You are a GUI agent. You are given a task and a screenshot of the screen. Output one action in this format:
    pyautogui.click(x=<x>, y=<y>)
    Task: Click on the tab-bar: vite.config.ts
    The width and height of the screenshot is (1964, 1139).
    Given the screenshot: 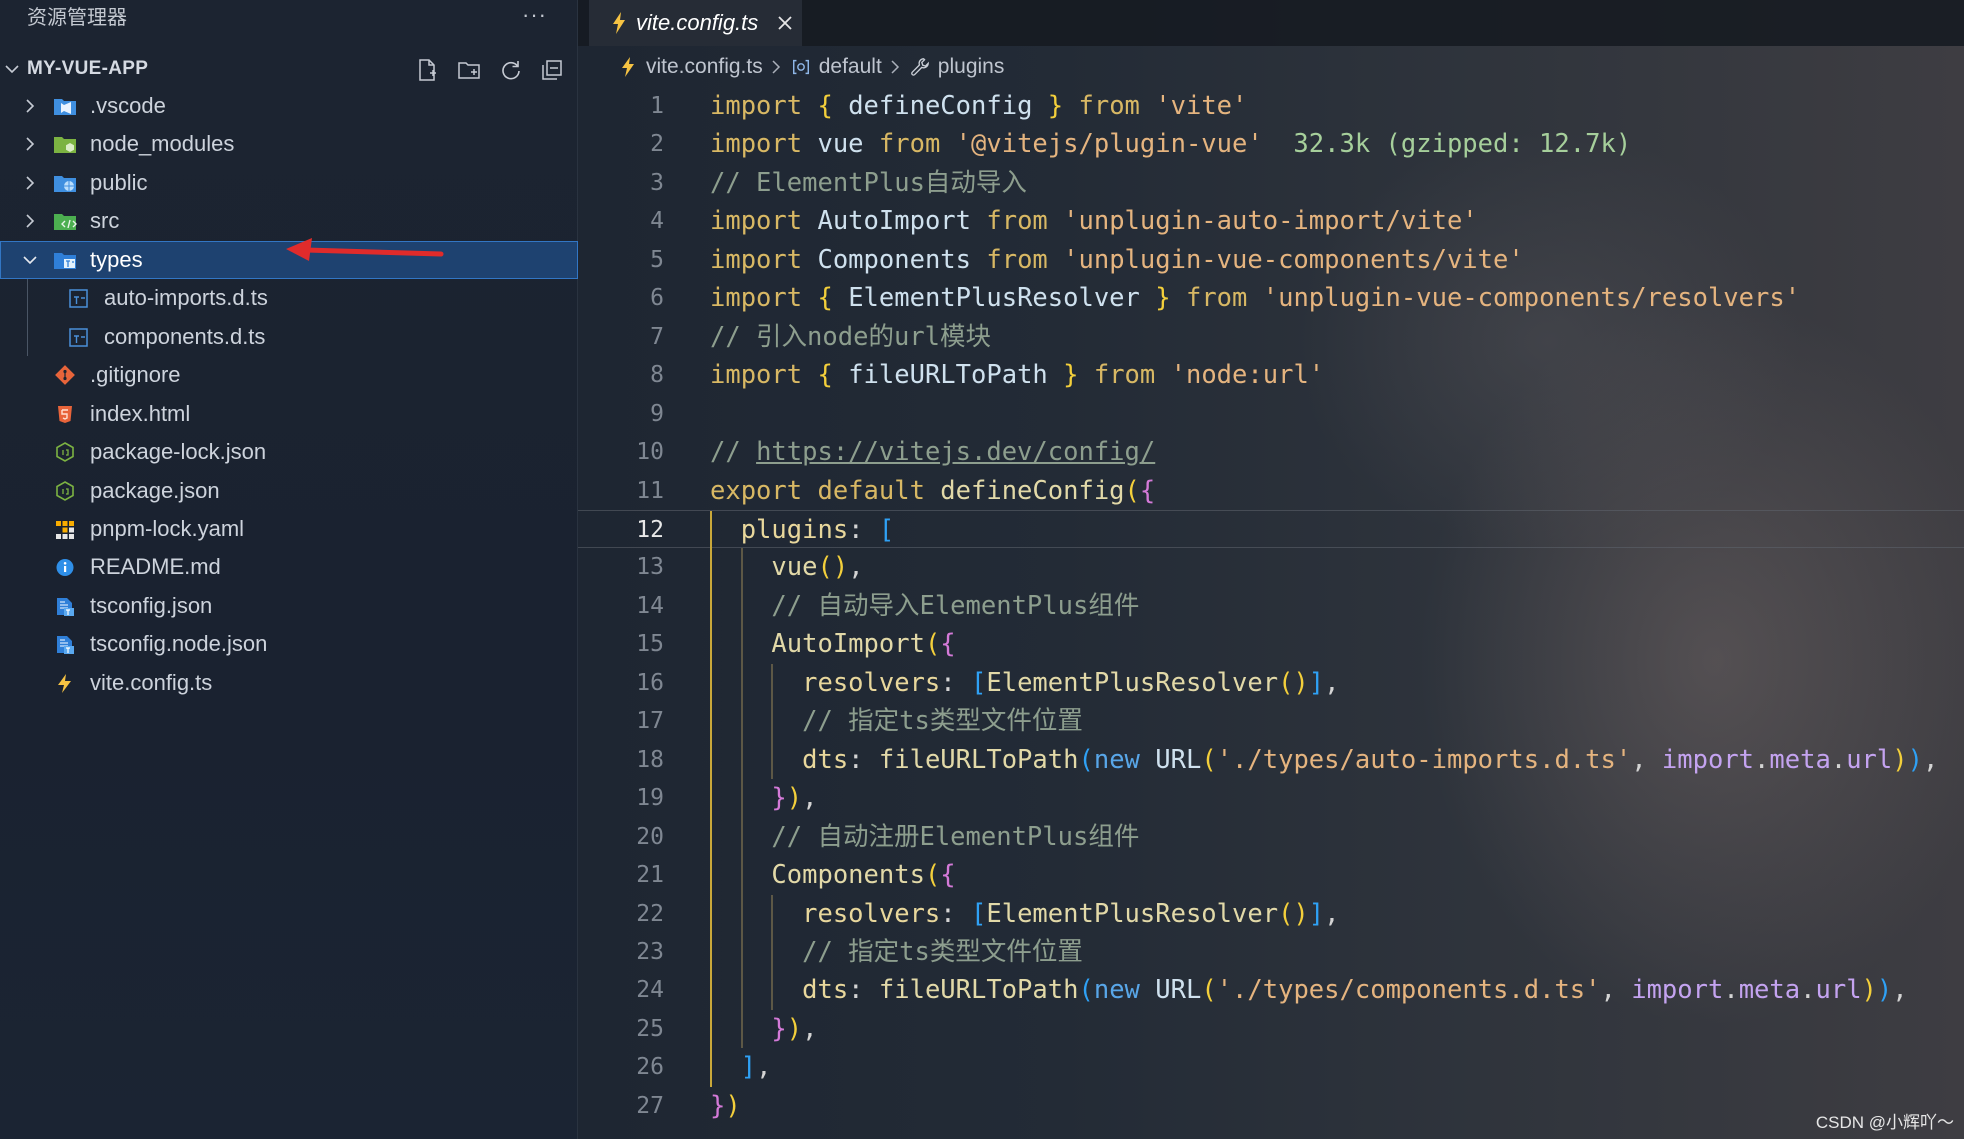 What is the action you would take?
    pyautogui.click(x=1271, y=23)
    